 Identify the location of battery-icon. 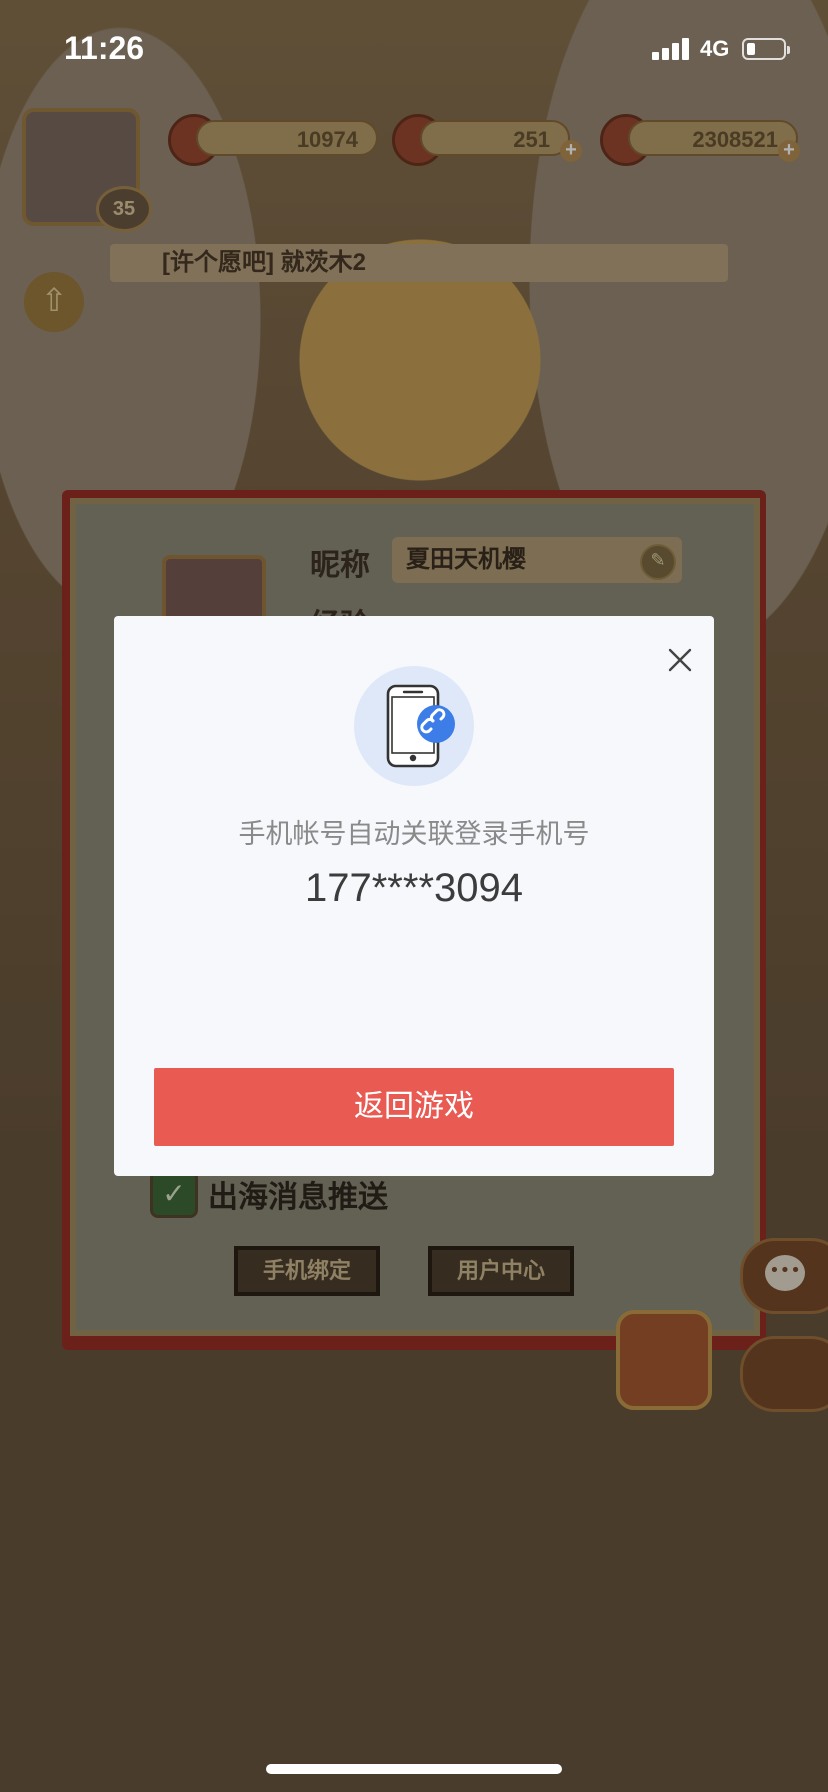
(766, 49).